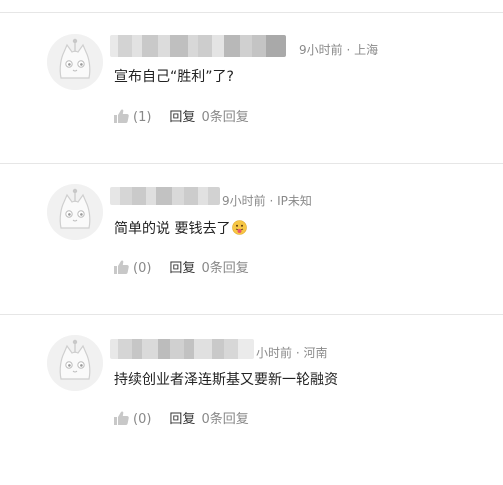 The width and height of the screenshot is (503, 485). I want to click on comment-meta: 9小时前 · 上海, so click(339, 50).